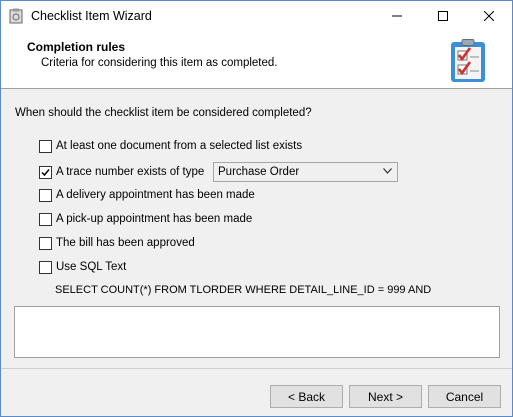 This screenshot has width=513, height=417. I want to click on option-delivery-appointment: A delivery appointment has been made, so click(147, 195).